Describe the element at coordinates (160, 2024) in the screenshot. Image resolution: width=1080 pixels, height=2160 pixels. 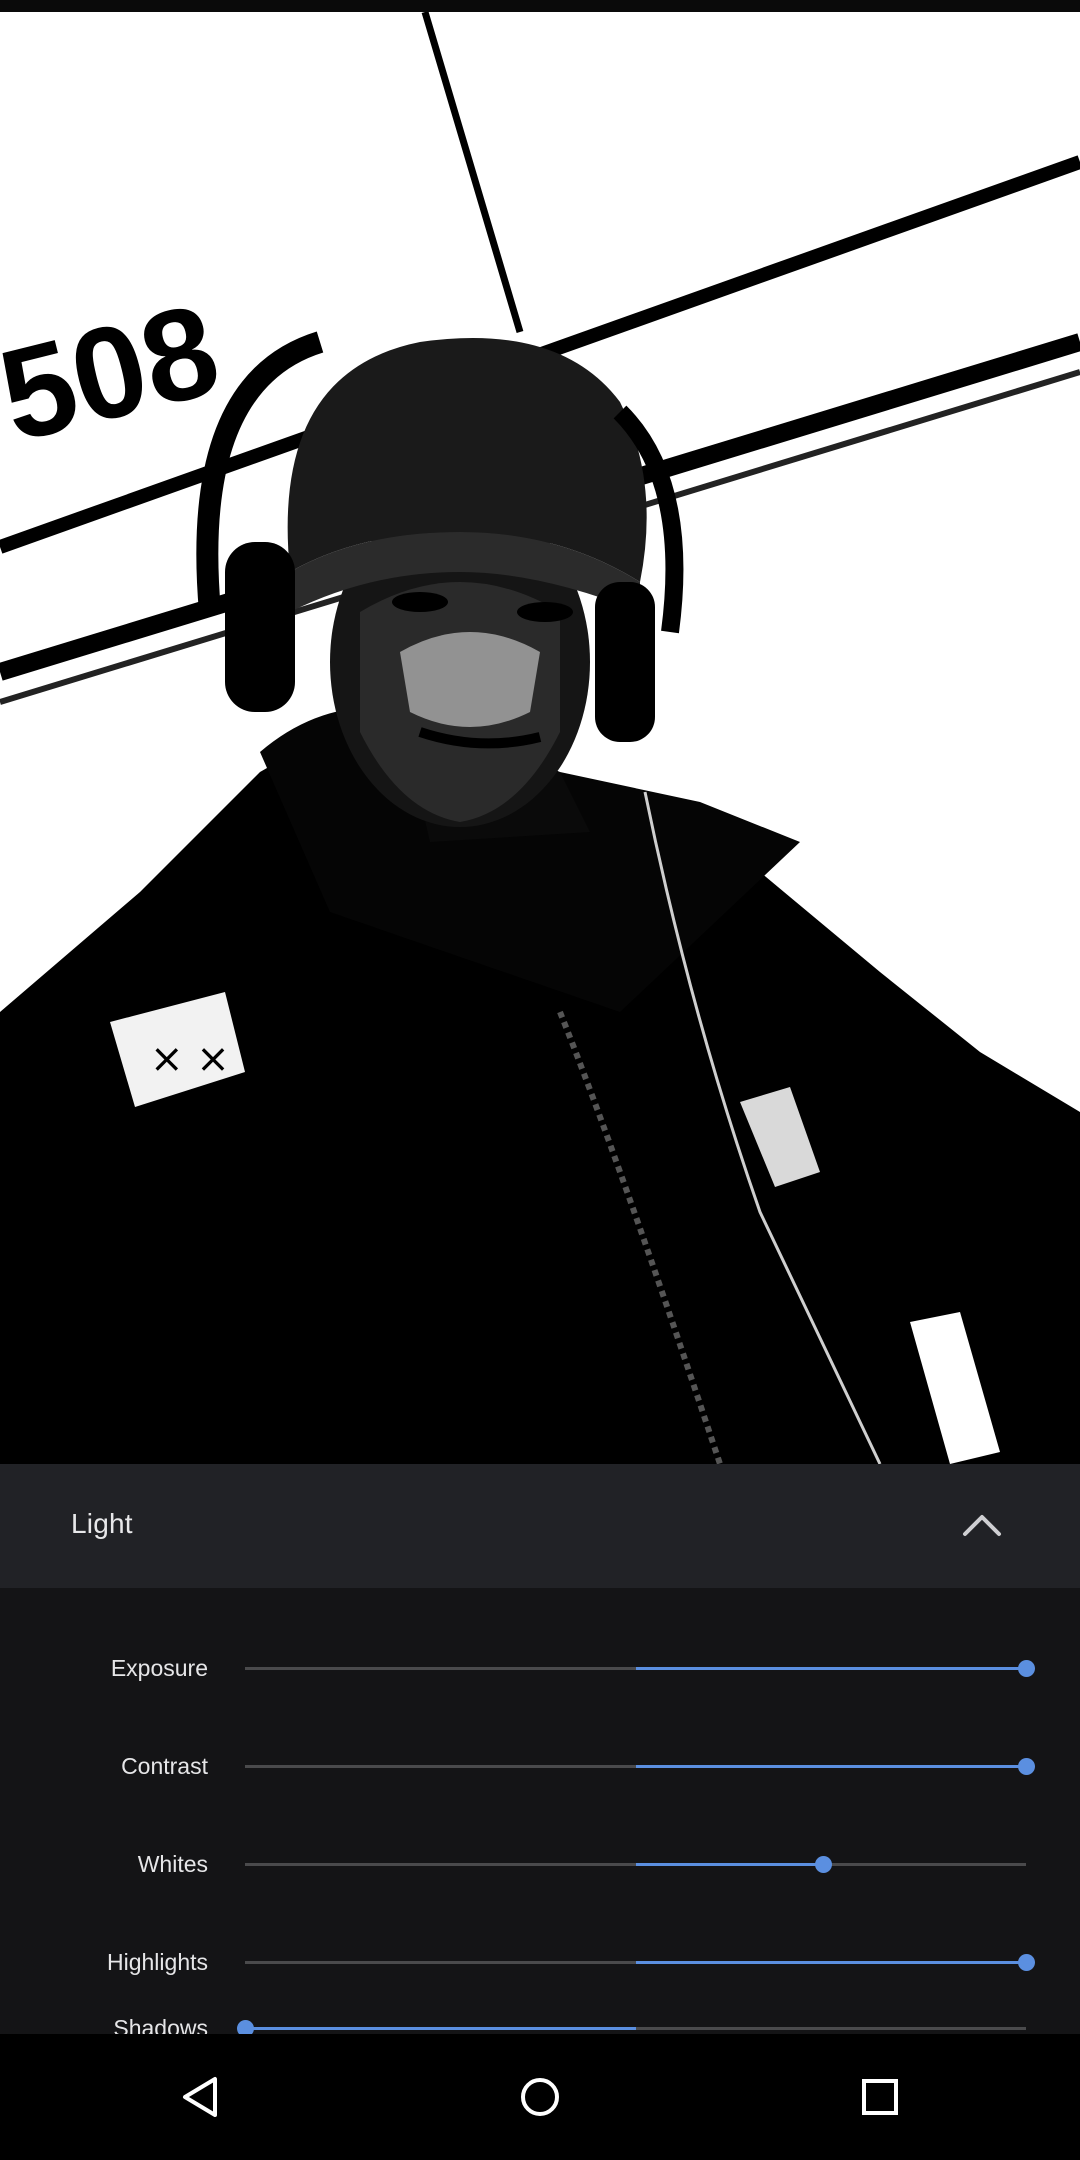
I see `slider-label: Shadows` at that location.